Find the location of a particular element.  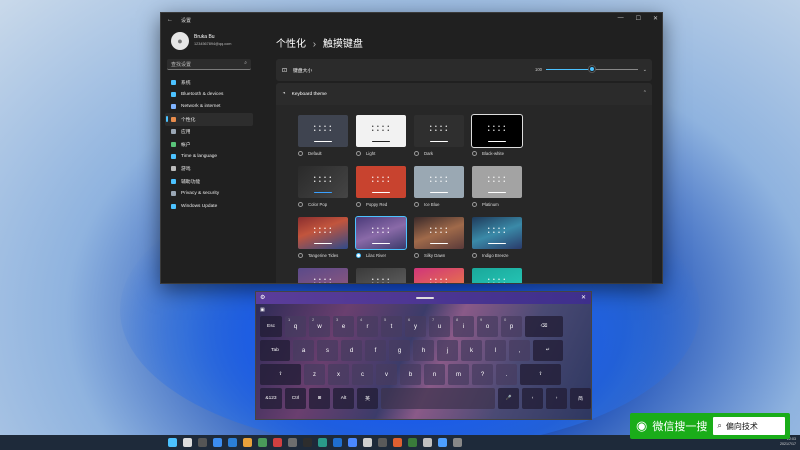

chevron-up-icon: ⌃ is located at coordinates (645, 93).